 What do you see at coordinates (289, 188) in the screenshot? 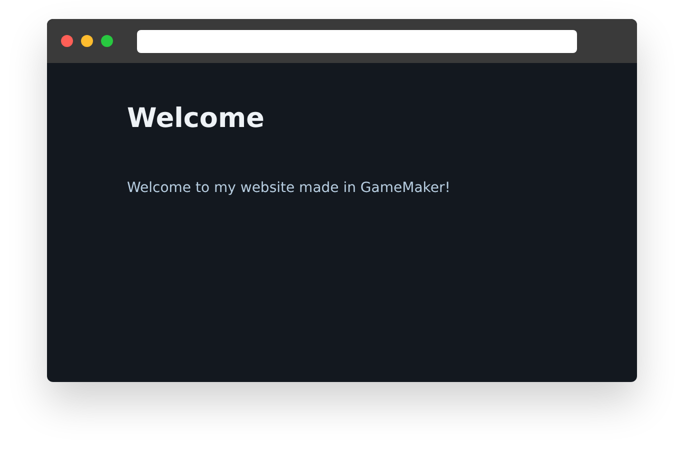
I see `welcome-text: Welcome to my website made in GameMaker!` at bounding box center [289, 188].